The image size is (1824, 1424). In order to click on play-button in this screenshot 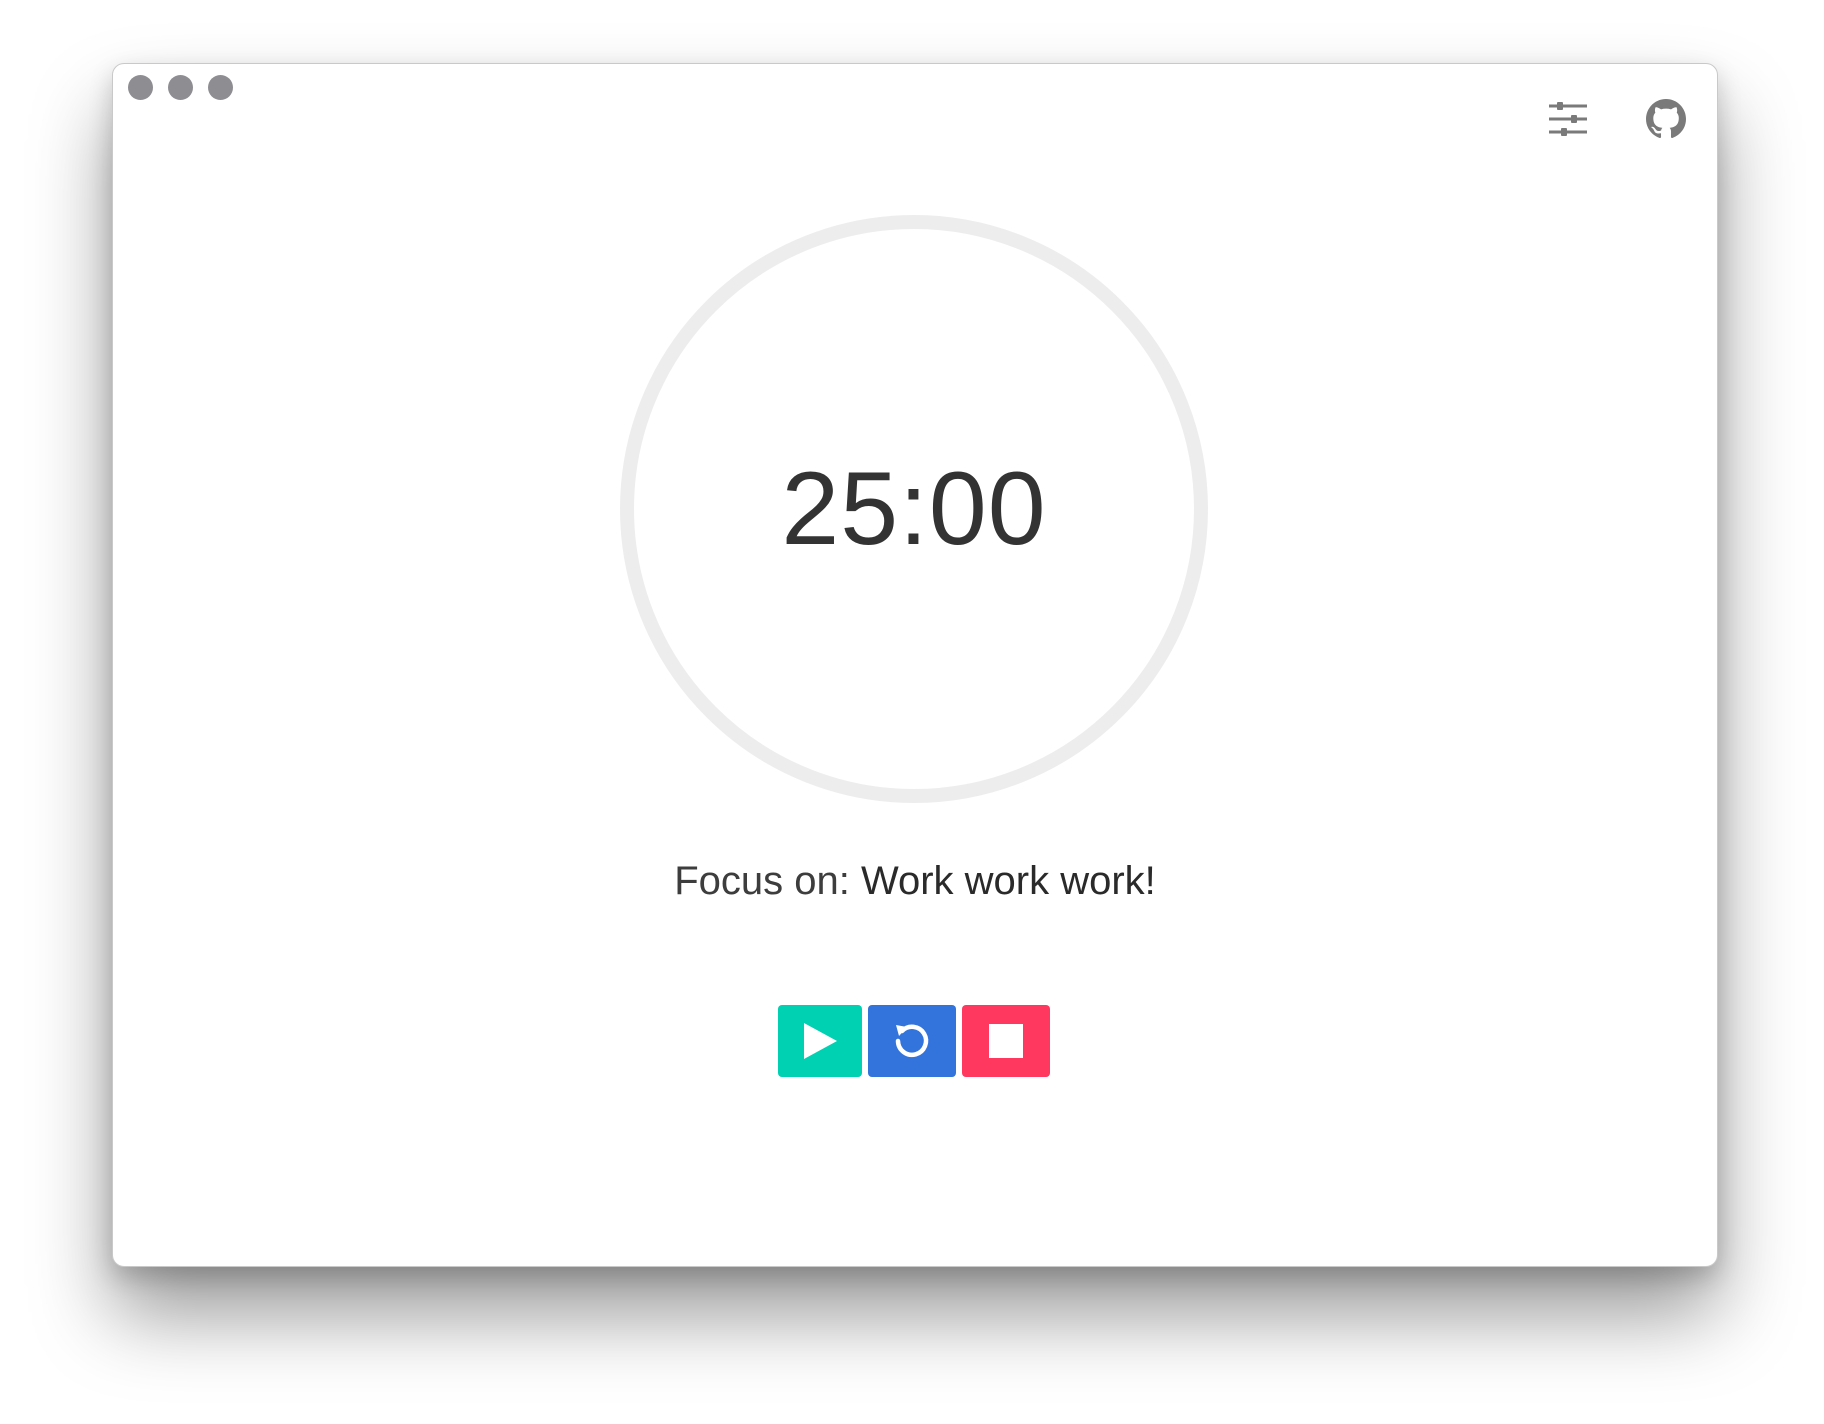, I will do `click(820, 1041)`.